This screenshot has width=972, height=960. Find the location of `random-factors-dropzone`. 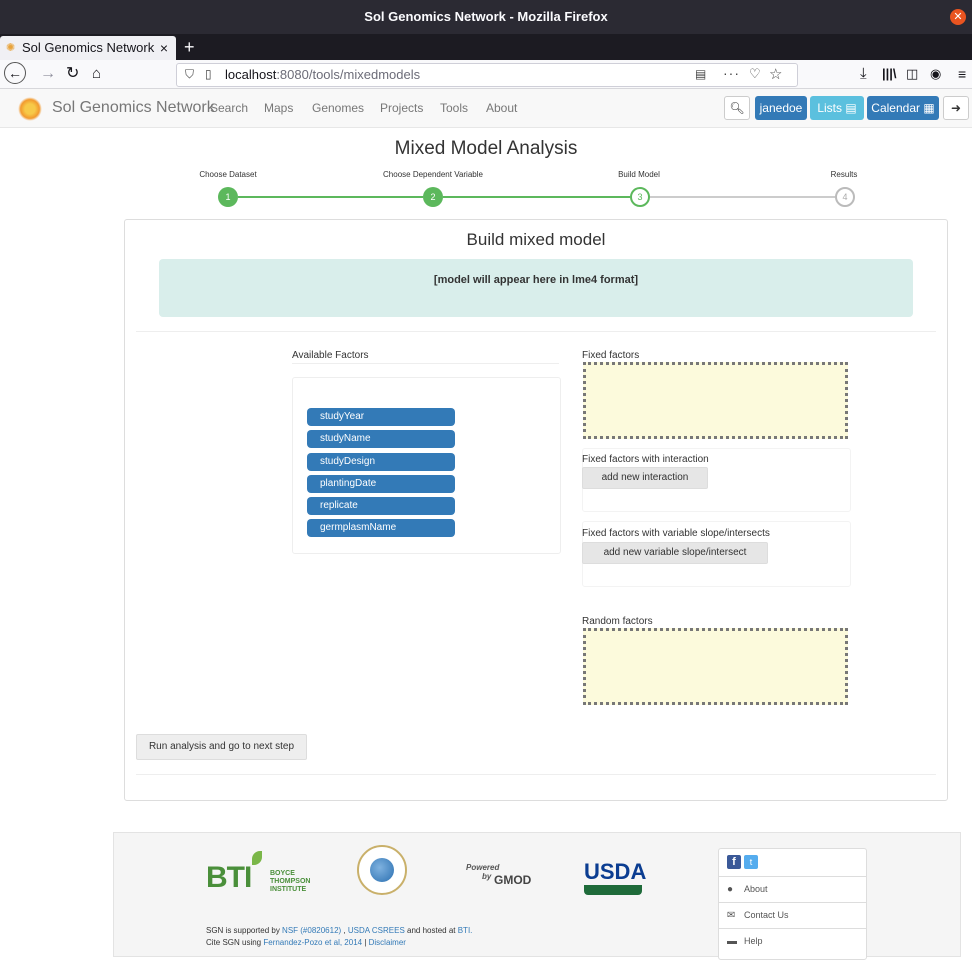

random-factors-dropzone is located at coordinates (715, 666).